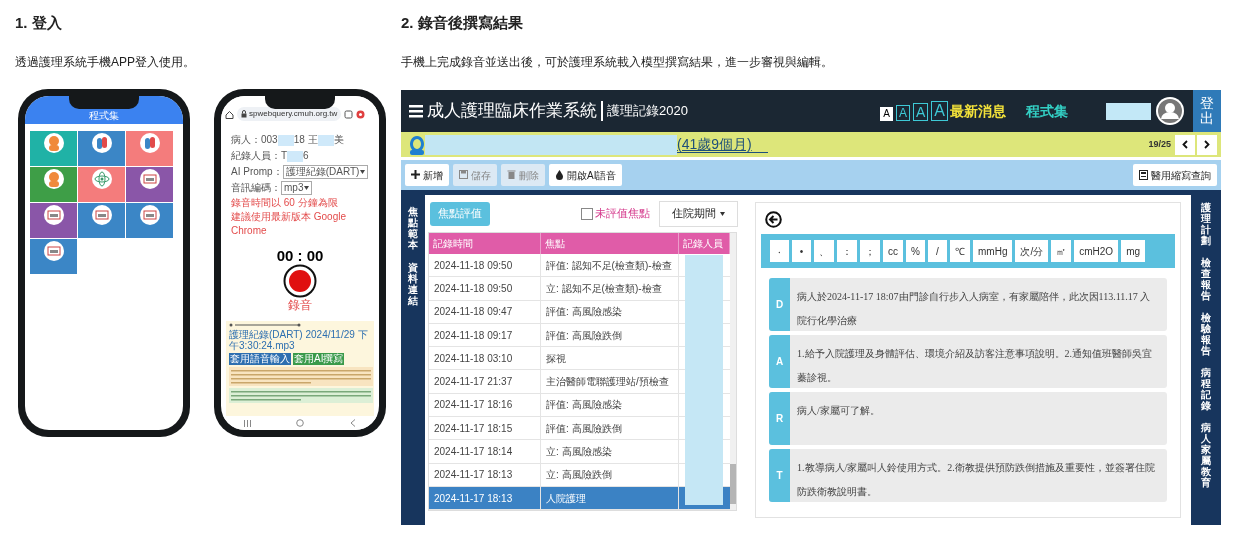 This screenshot has width=1246, height=542. What do you see at coordinates (968, 418) in the screenshot?
I see `note-entry: R 病人/家屬可了解。` at bounding box center [968, 418].